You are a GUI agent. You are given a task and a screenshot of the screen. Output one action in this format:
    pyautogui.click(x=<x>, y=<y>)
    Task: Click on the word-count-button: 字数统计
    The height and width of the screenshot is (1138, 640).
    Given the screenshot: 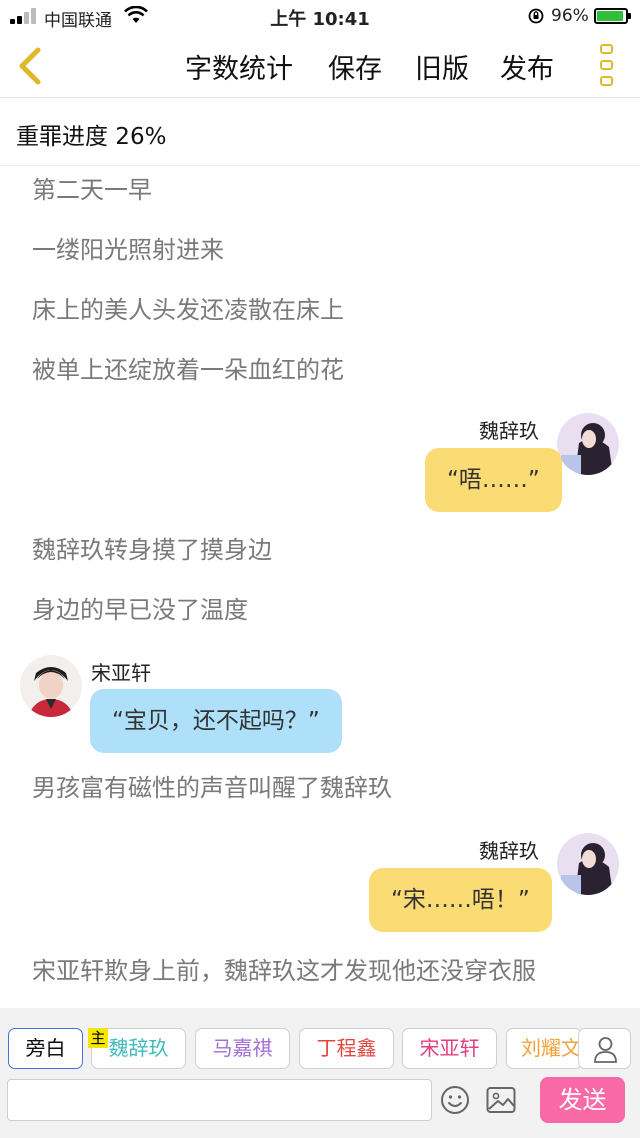 What is the action you would take?
    pyautogui.click(x=239, y=66)
    